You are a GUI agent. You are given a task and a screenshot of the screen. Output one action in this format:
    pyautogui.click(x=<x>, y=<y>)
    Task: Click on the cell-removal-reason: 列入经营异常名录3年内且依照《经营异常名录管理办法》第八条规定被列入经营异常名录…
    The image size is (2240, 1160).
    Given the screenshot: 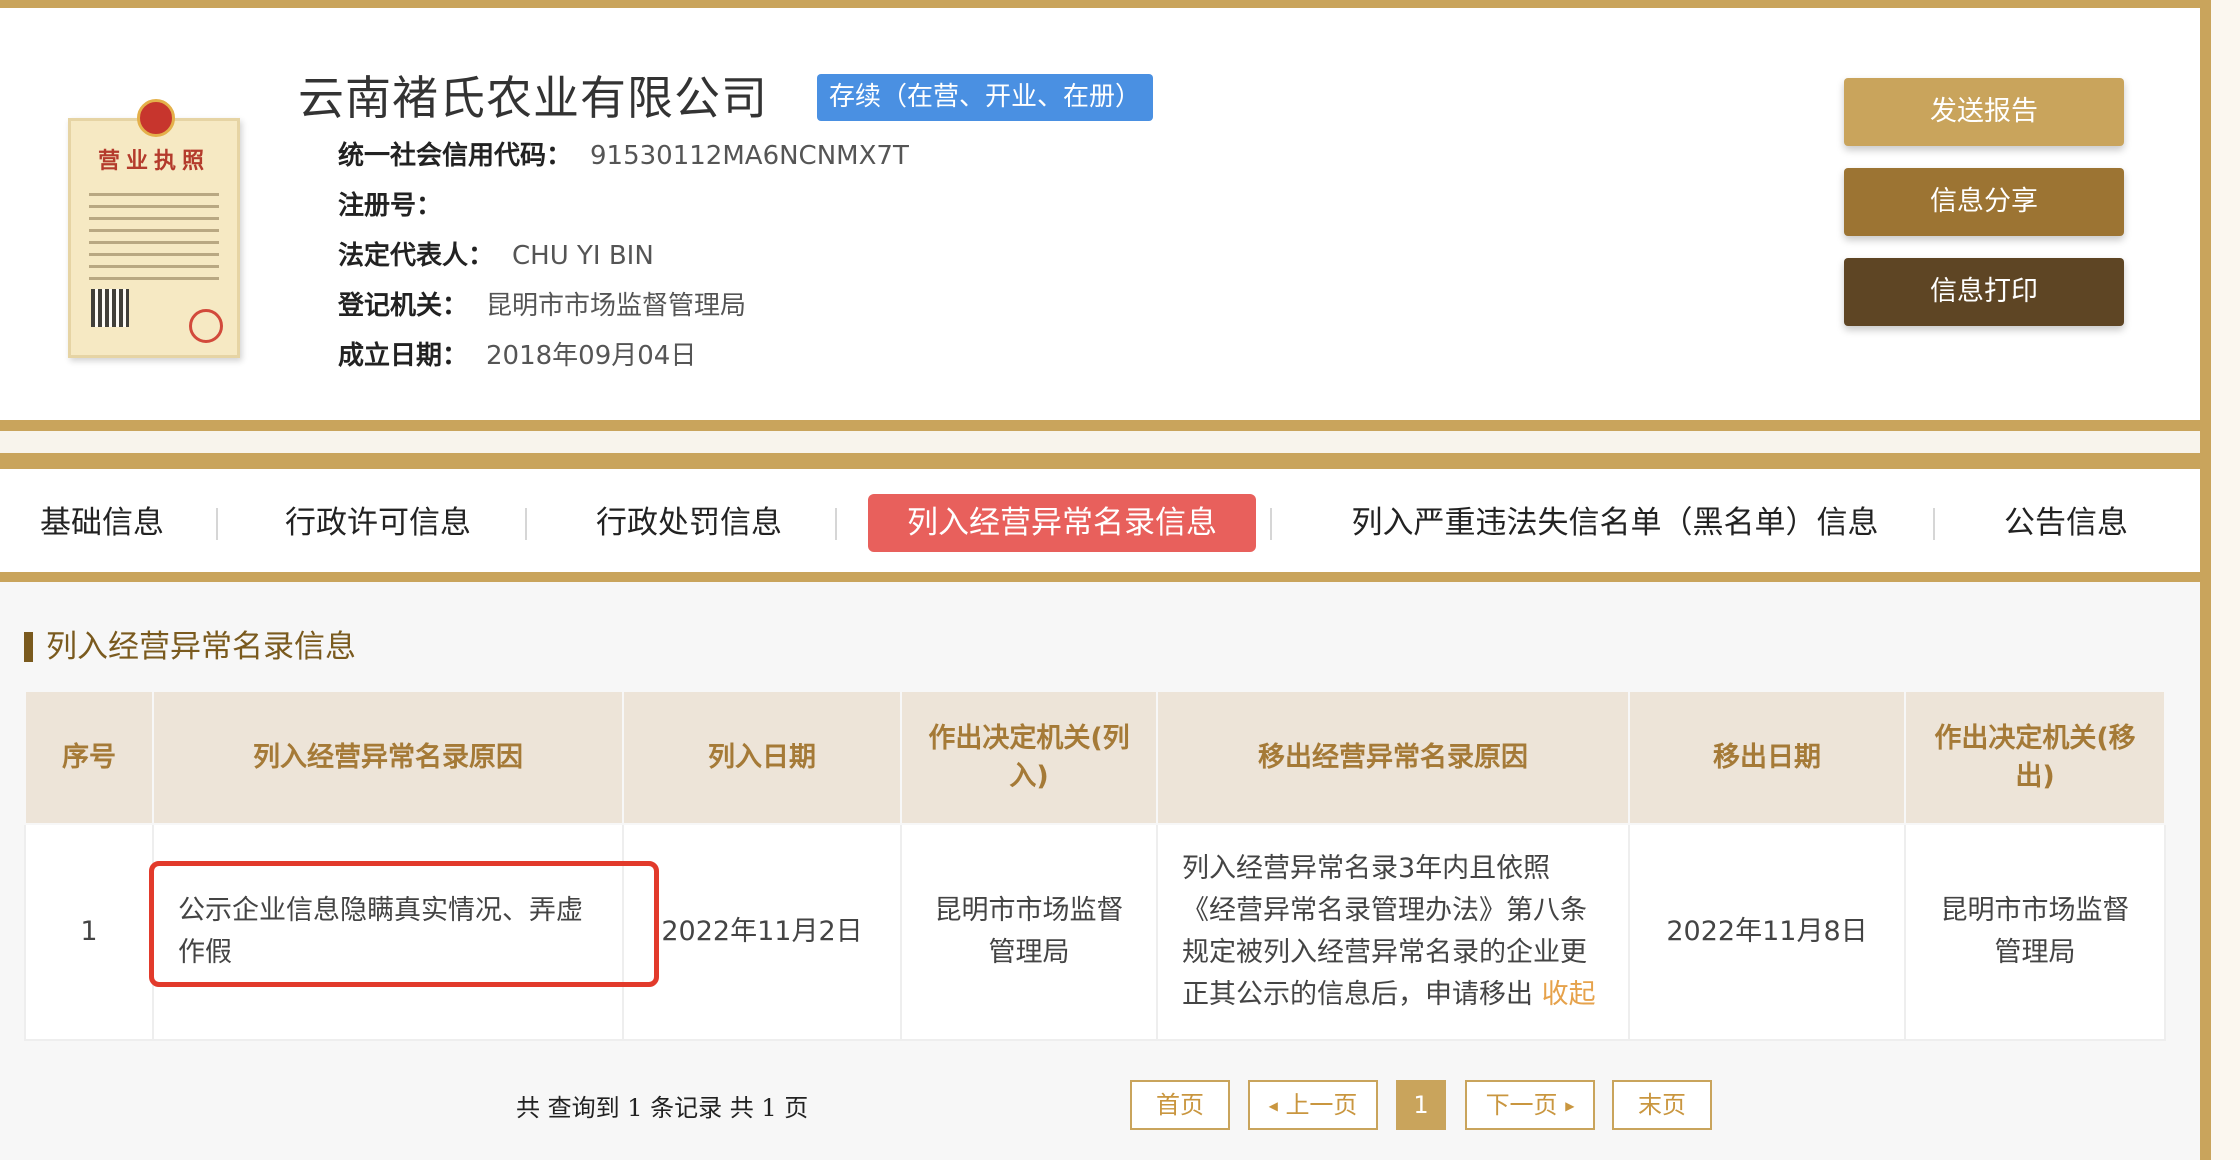 What is the action you would take?
    pyautogui.click(x=1393, y=932)
    